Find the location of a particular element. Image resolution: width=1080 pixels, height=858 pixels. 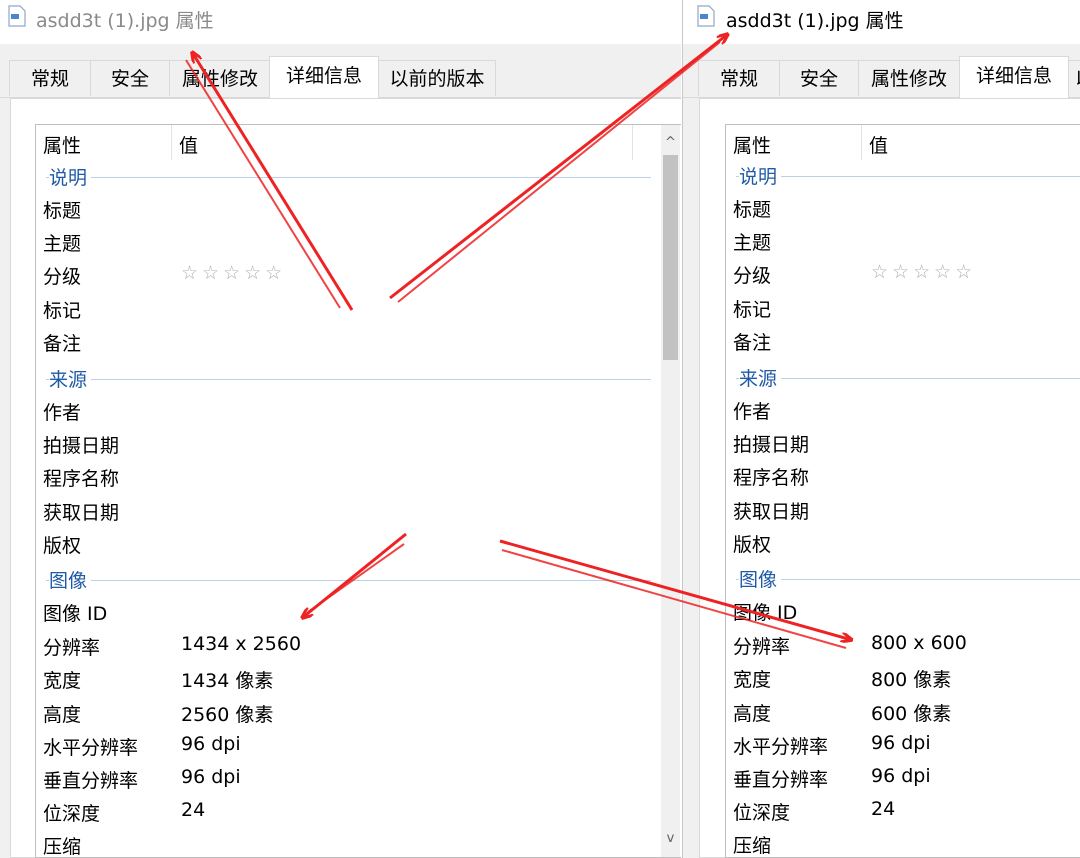

property-label: 宽度 is located at coordinates (62, 681).